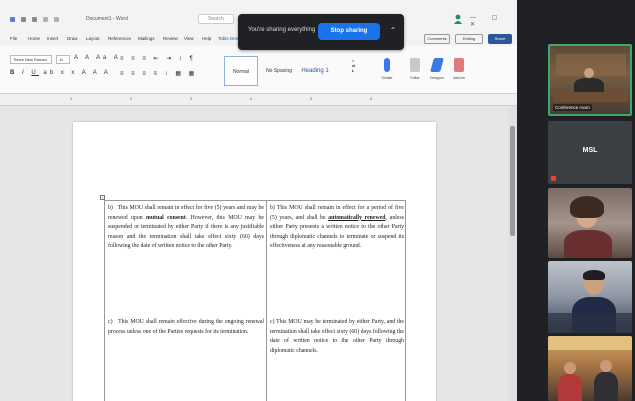 The image size is (635, 401). I want to click on undo-icon, so click(34, 19).